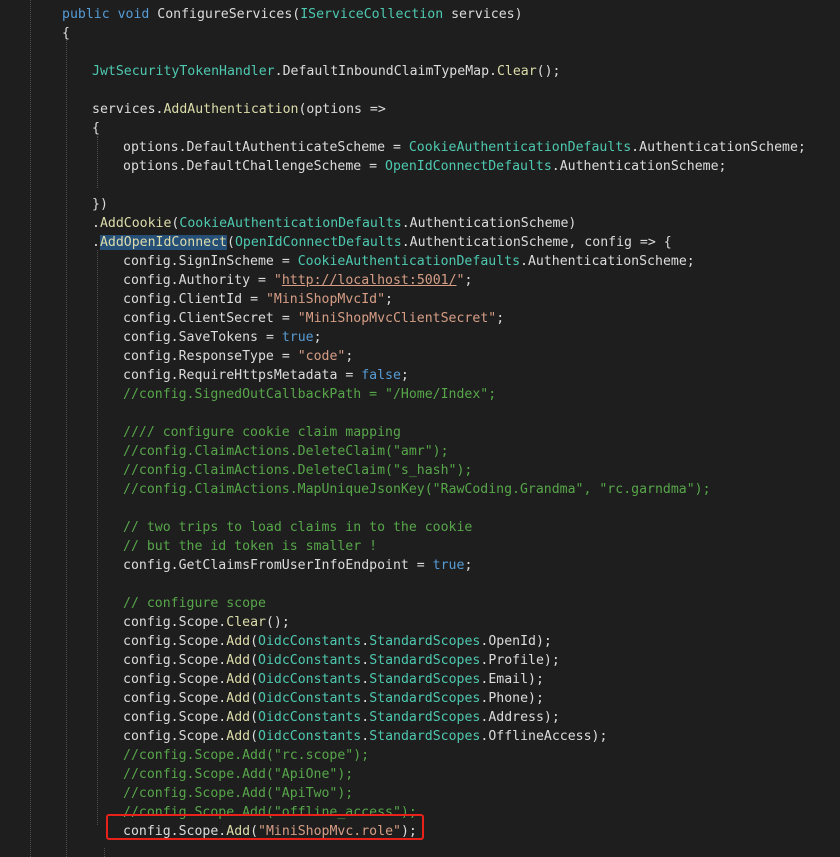  Describe the element at coordinates (342, 109) in the screenshot. I see `code-token: (options =>` at that location.